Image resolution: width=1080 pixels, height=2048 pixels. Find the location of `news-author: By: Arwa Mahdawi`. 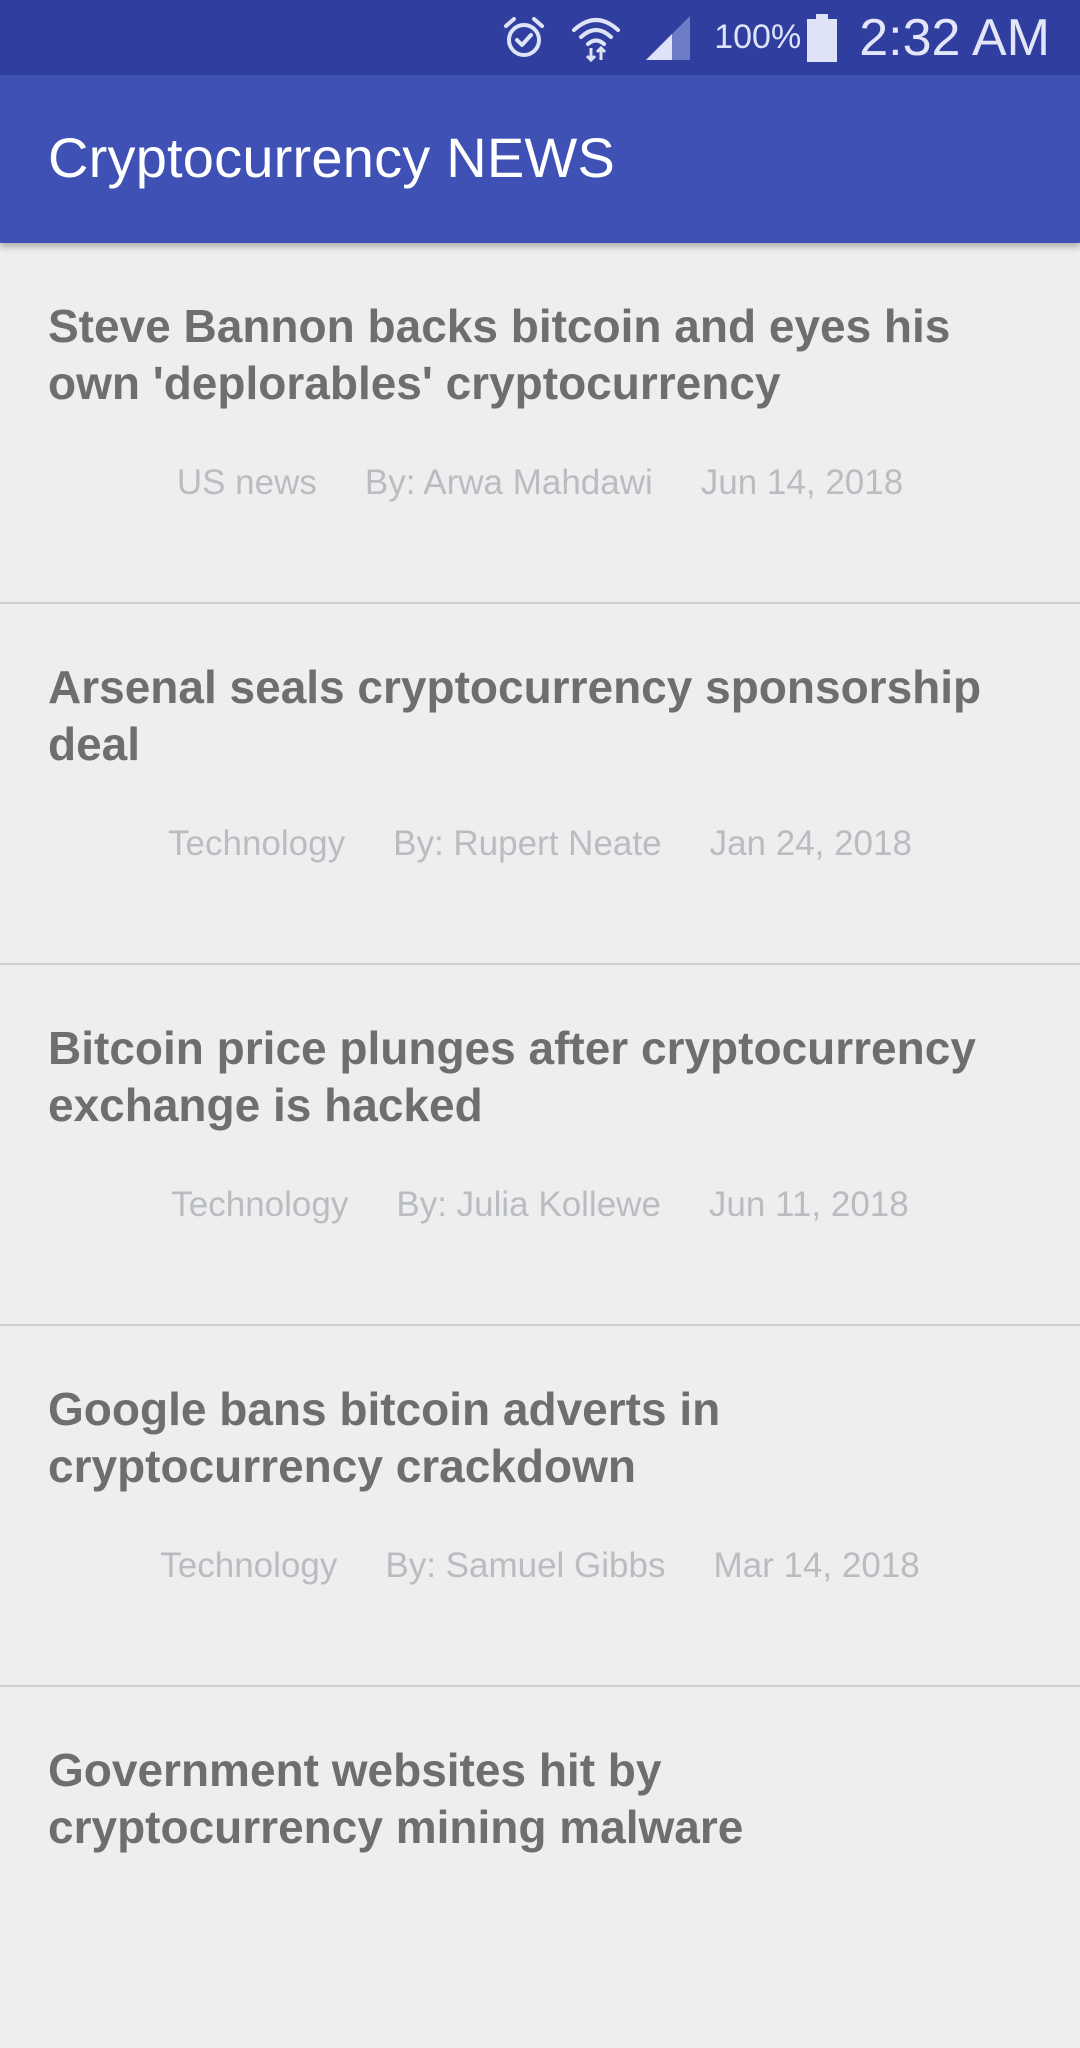

news-author: By: Arwa Mahdawi is located at coordinates (508, 482).